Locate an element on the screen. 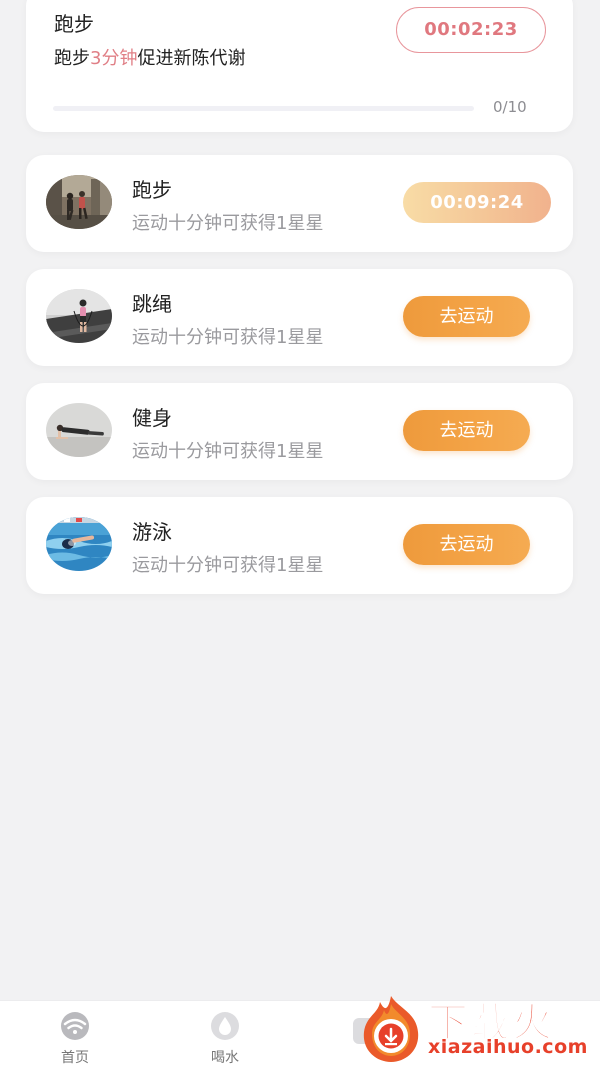 The height and width of the screenshot is (1072, 600). current-exercise-timer: 00:02:23 is located at coordinates (471, 30).